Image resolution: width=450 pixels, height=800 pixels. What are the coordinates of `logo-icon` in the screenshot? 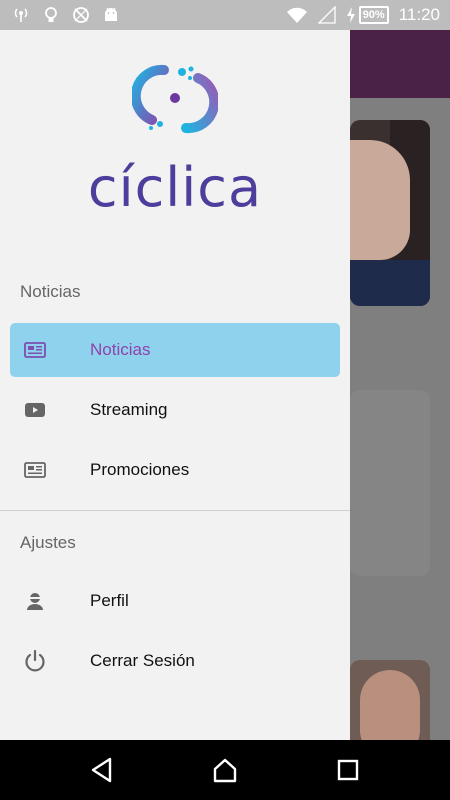 It's located at (175, 99).